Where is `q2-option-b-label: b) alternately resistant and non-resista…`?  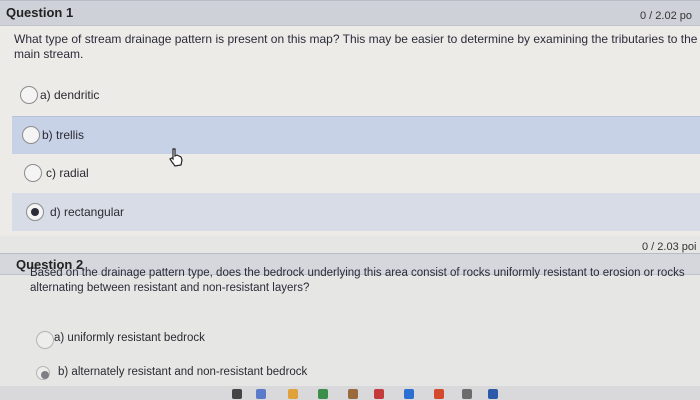 q2-option-b-label: b) alternately resistant and non-resista… is located at coordinates (182, 372).